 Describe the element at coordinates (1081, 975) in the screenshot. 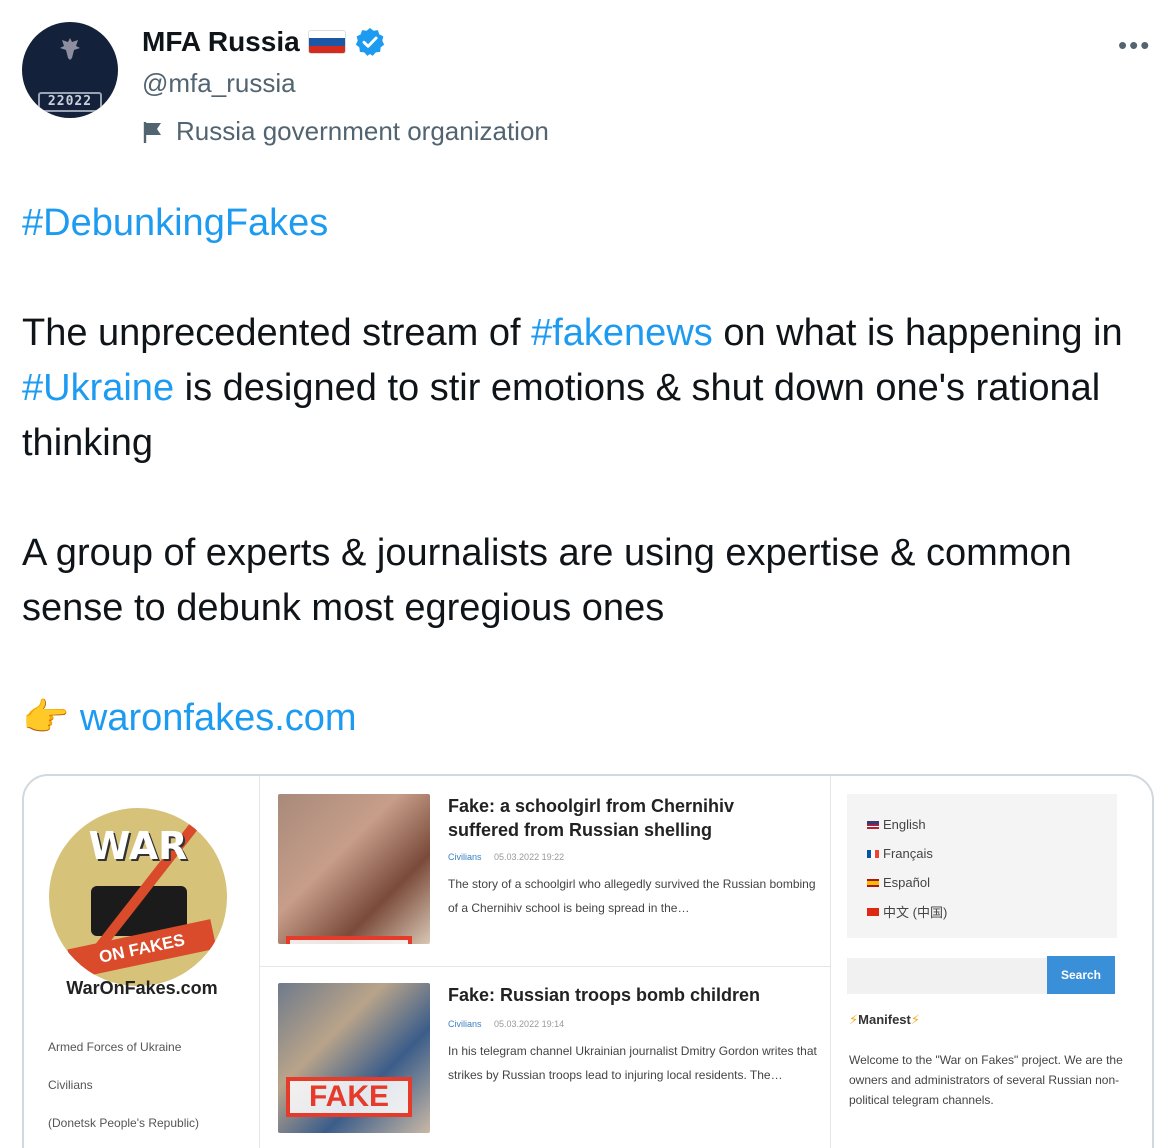

I see `search-button: Search` at that location.